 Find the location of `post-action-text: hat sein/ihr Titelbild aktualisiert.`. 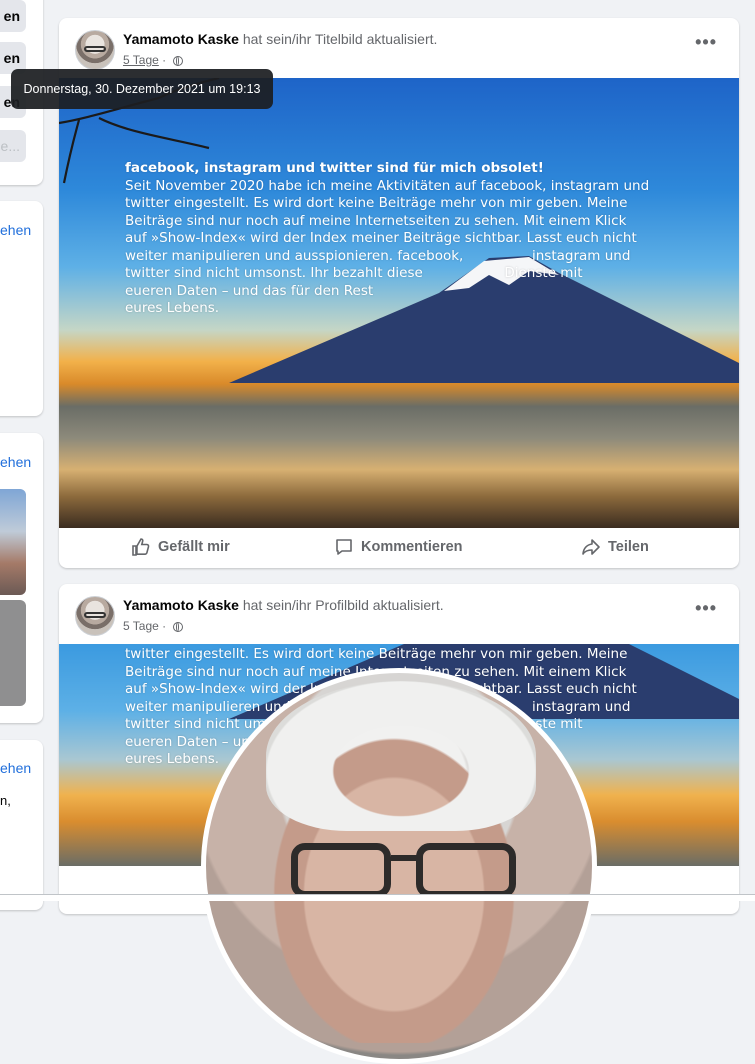

post-action-text: hat sein/ihr Titelbild aktualisiert. is located at coordinates (340, 39).